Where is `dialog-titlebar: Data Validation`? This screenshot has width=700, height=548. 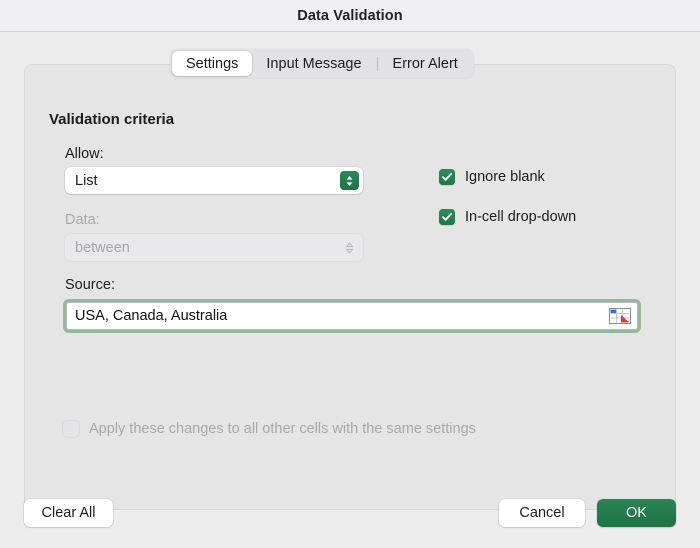 dialog-titlebar: Data Validation is located at coordinates (350, 16).